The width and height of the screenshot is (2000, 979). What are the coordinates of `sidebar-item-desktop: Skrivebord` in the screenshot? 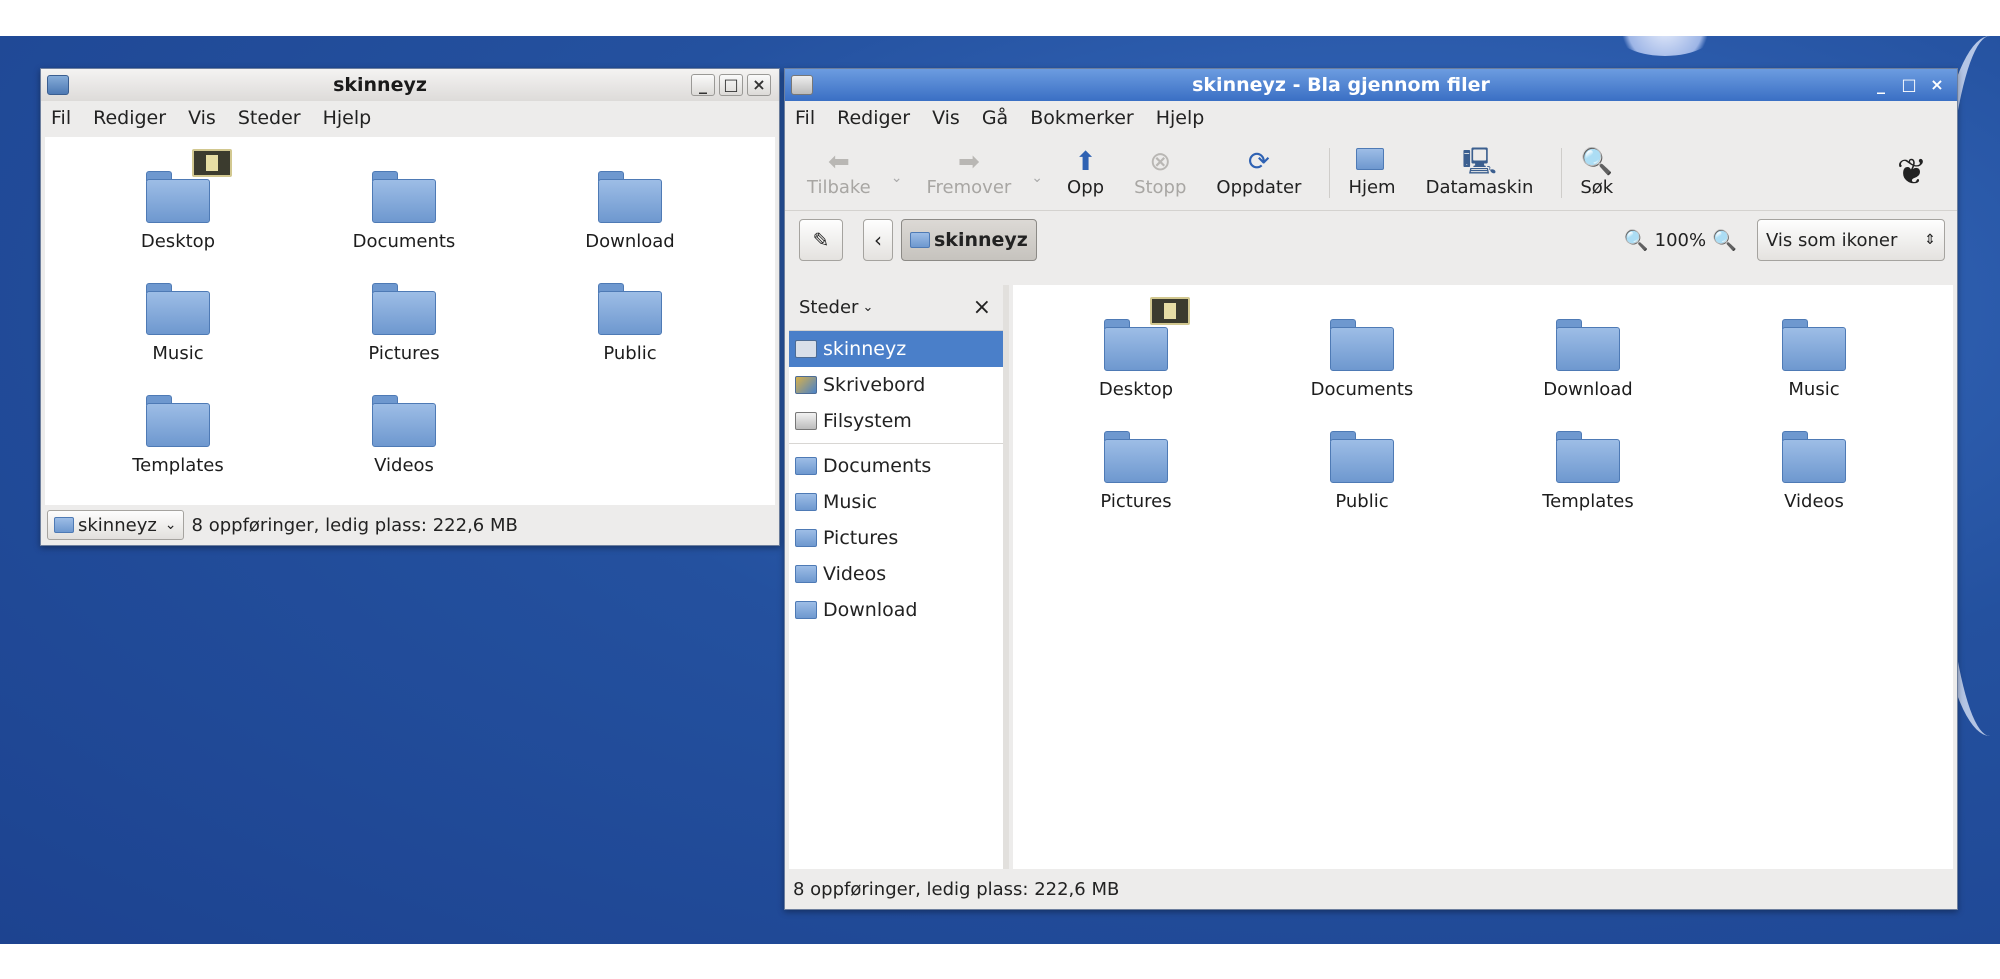 It's located at (896, 385).